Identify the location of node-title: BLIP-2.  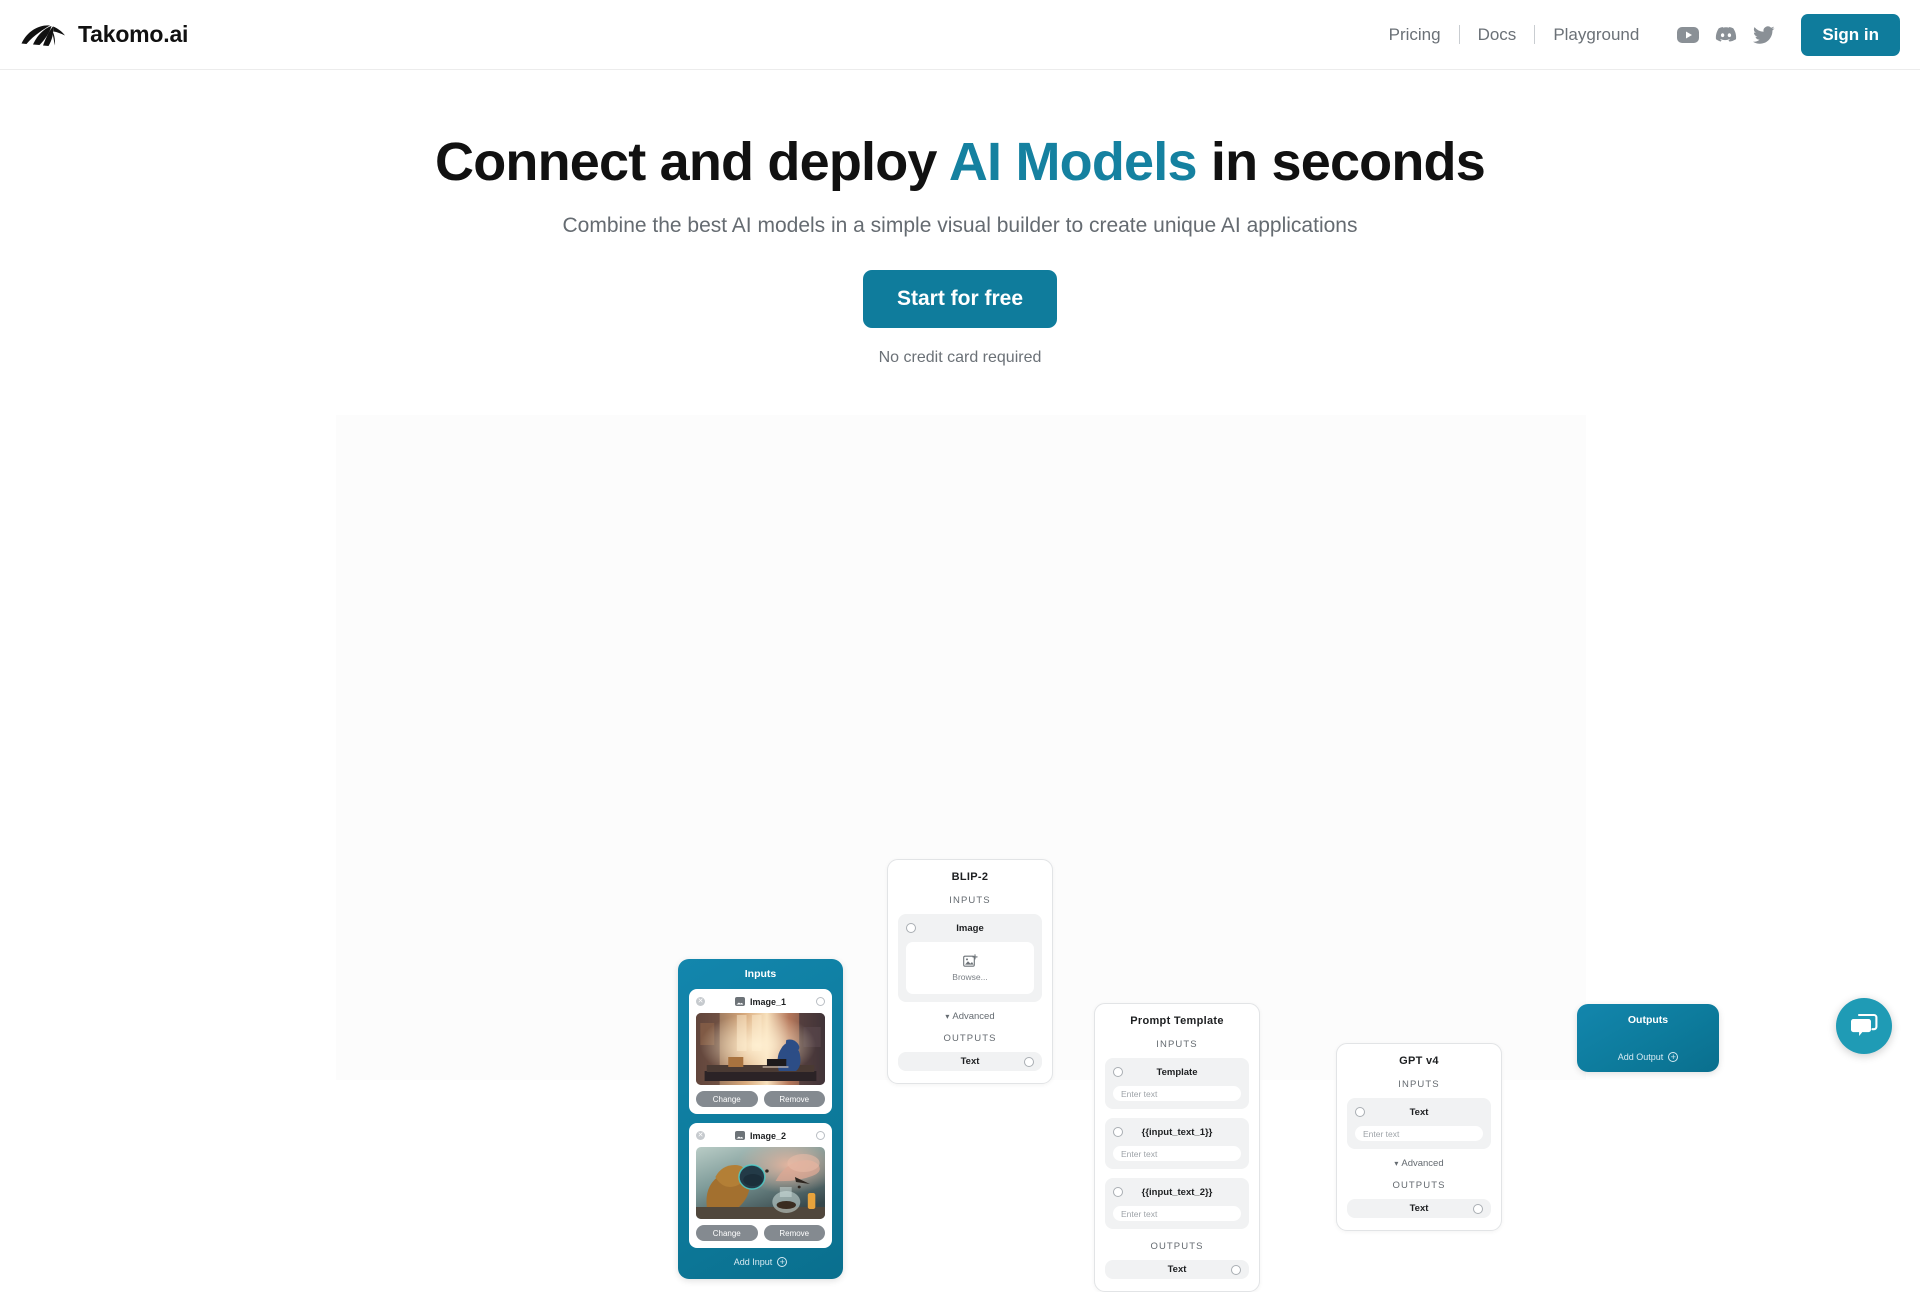
(970, 877).